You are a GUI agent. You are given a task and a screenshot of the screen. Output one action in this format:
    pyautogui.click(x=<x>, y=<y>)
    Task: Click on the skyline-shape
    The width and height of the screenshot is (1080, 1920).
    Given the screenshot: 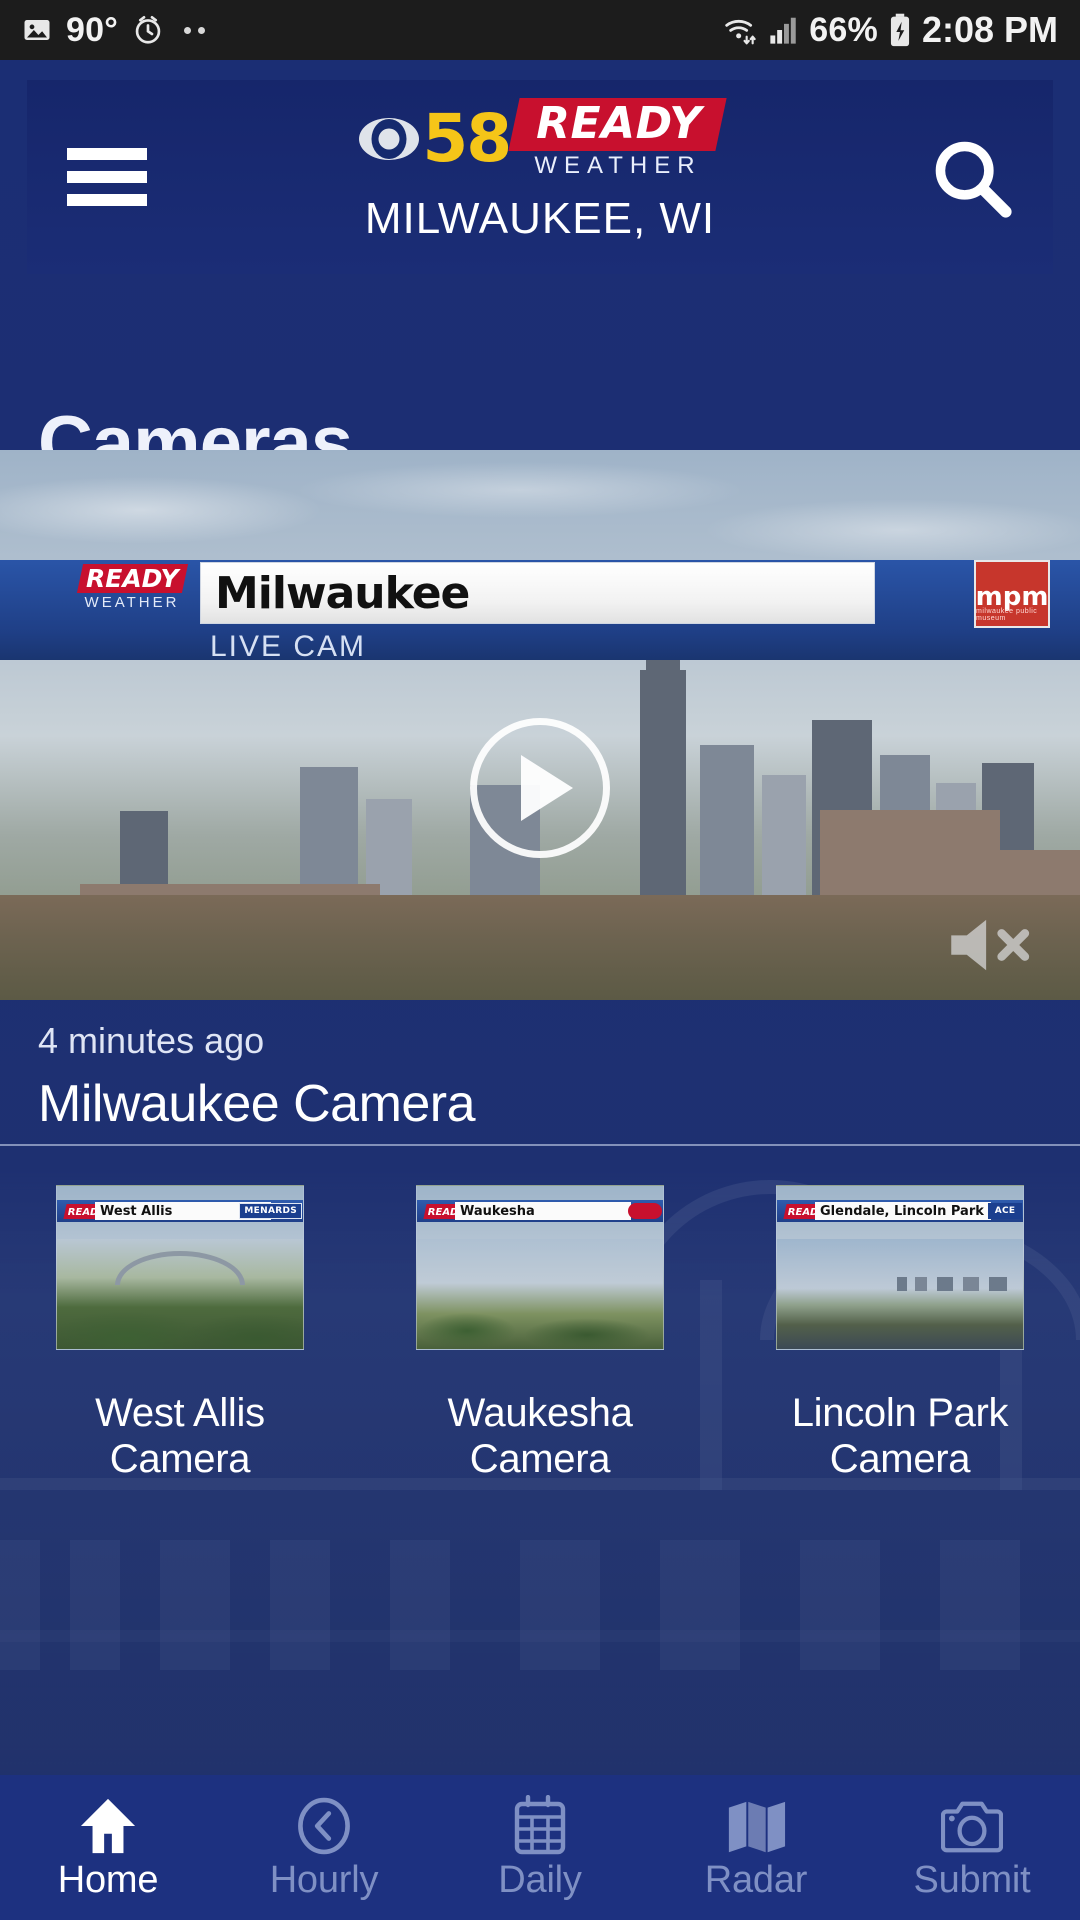 What is the action you would take?
    pyautogui.click(x=952, y=1284)
    